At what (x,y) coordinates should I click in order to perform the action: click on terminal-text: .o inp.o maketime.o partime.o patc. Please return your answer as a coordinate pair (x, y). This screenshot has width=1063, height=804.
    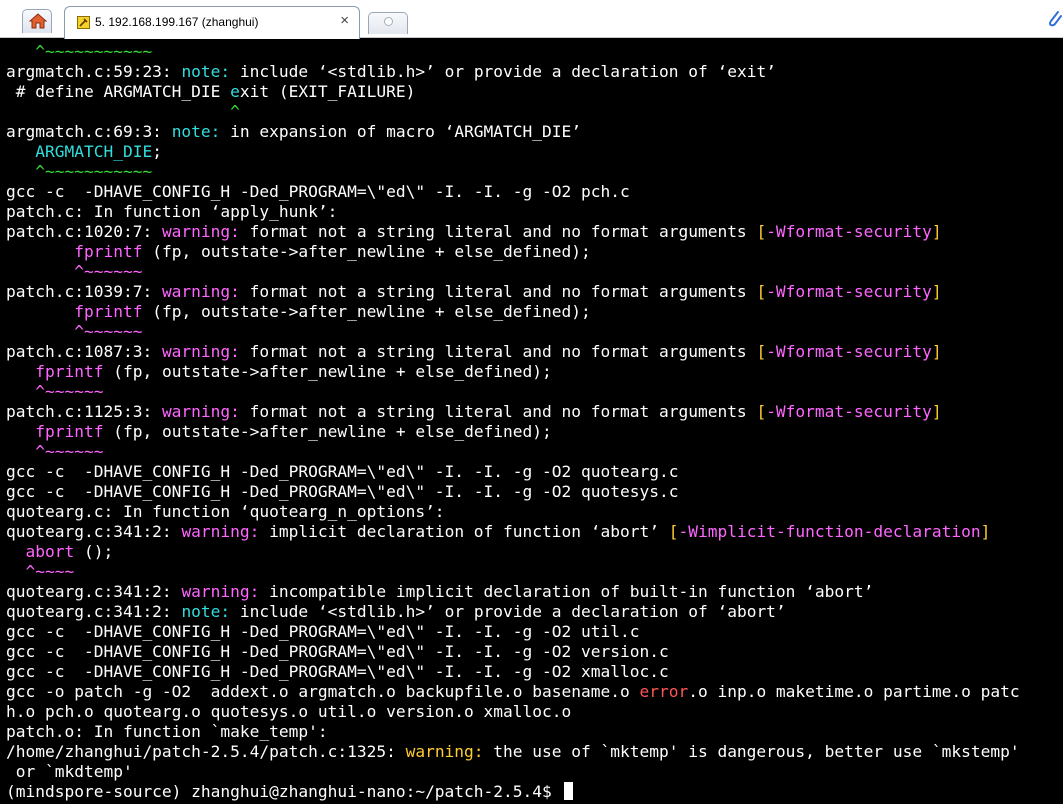
    Looking at the image, I should click on (854, 691).